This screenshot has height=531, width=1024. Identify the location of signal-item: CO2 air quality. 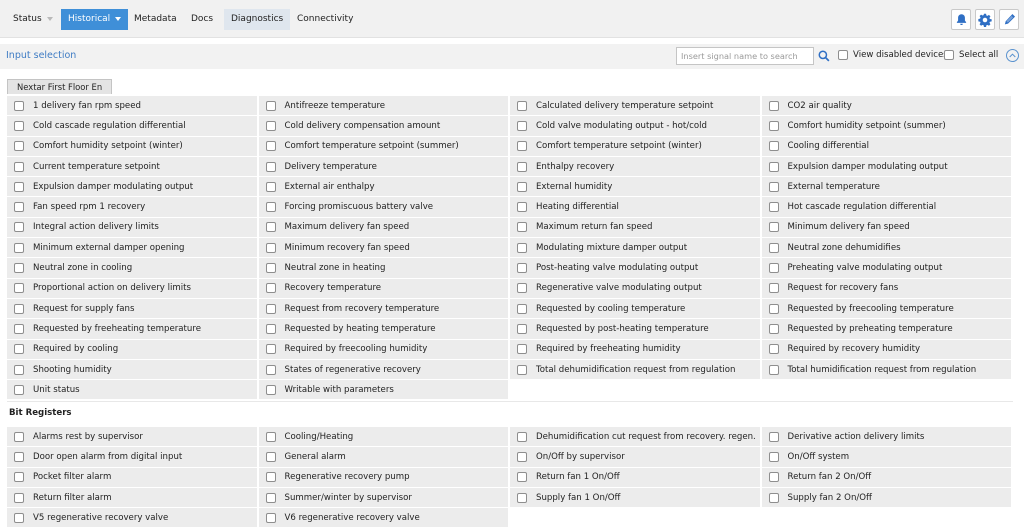
(887, 106).